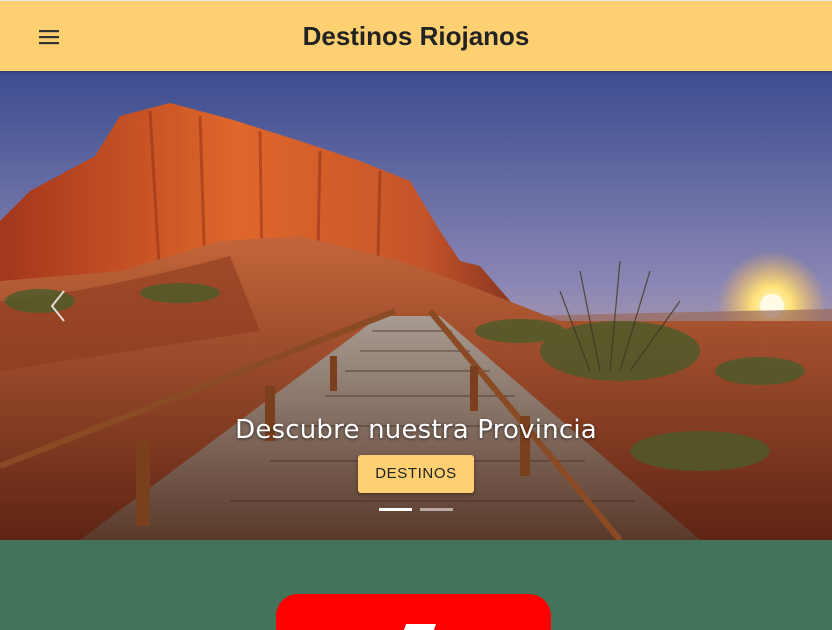 The width and height of the screenshot is (832, 630). What do you see at coordinates (416, 474) in the screenshot?
I see `destinos-button: DESTINOS` at bounding box center [416, 474].